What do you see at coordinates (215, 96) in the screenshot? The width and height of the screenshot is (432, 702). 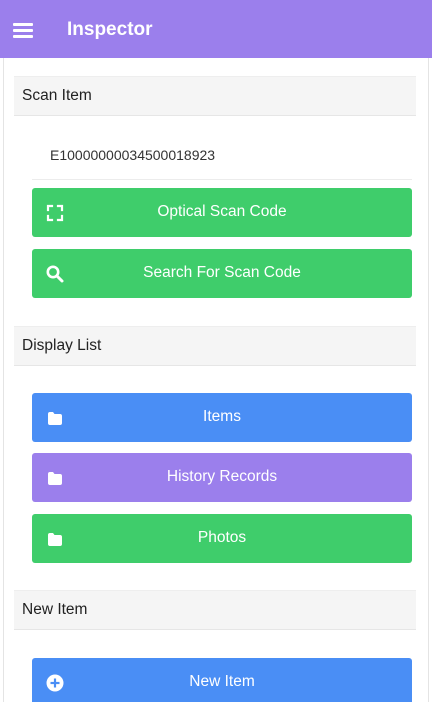 I see `section-header-scan-item: Scan Item` at bounding box center [215, 96].